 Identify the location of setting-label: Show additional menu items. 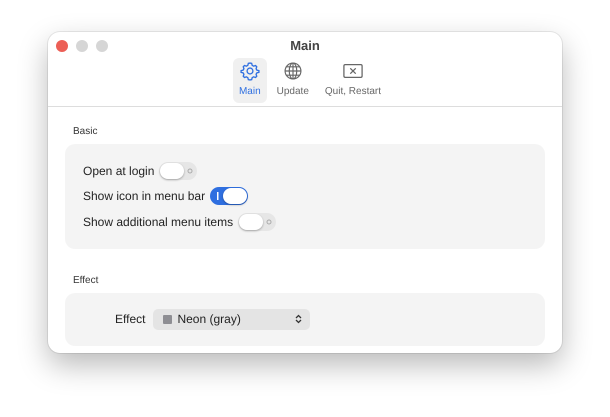
(158, 222).